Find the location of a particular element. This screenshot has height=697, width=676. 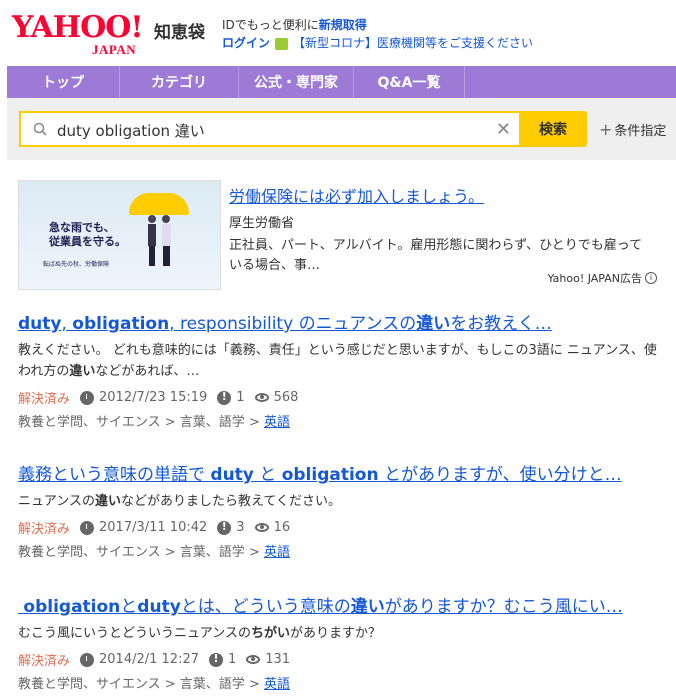

yahoo-japan-logo: YAHOO! JAPAN is located at coordinates (82, 34).